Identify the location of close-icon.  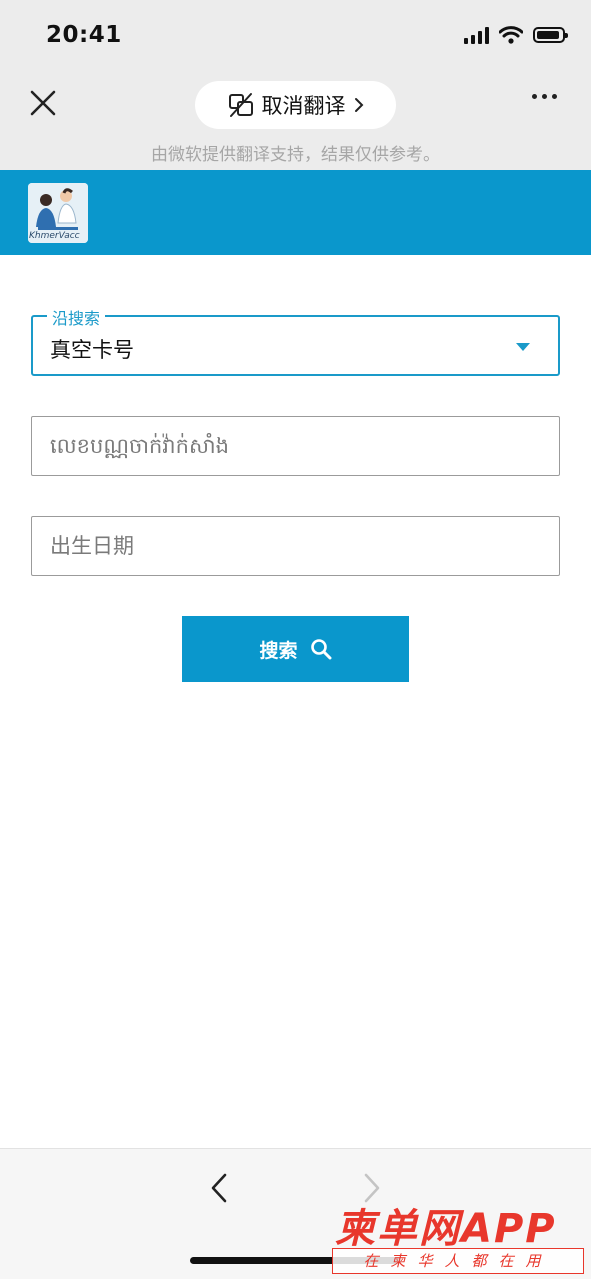
(43, 103).